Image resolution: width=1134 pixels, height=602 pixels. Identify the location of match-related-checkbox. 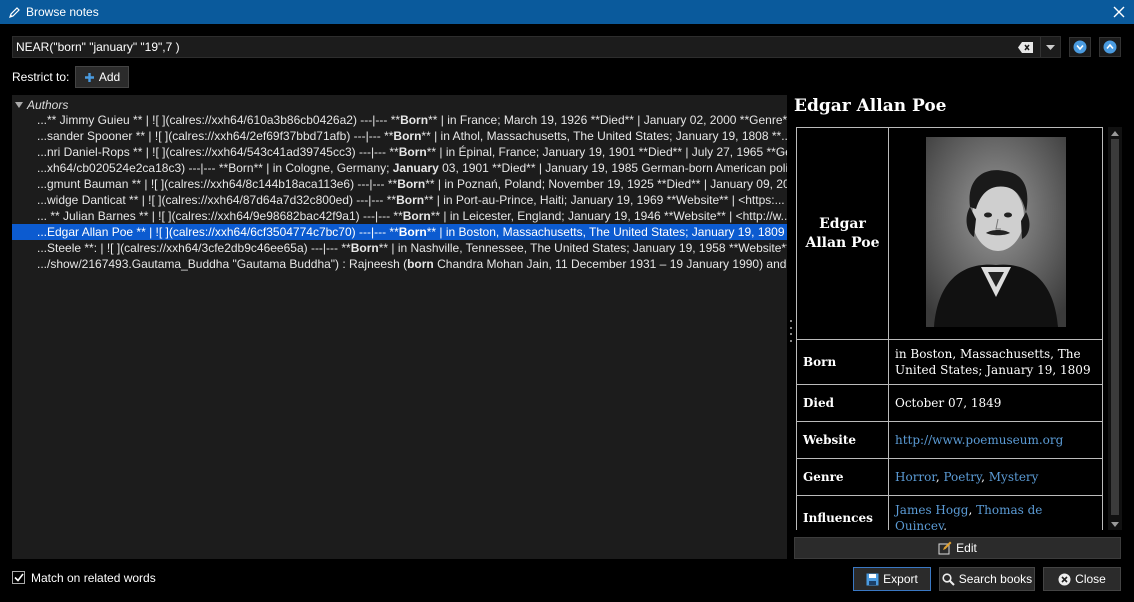
(18, 577).